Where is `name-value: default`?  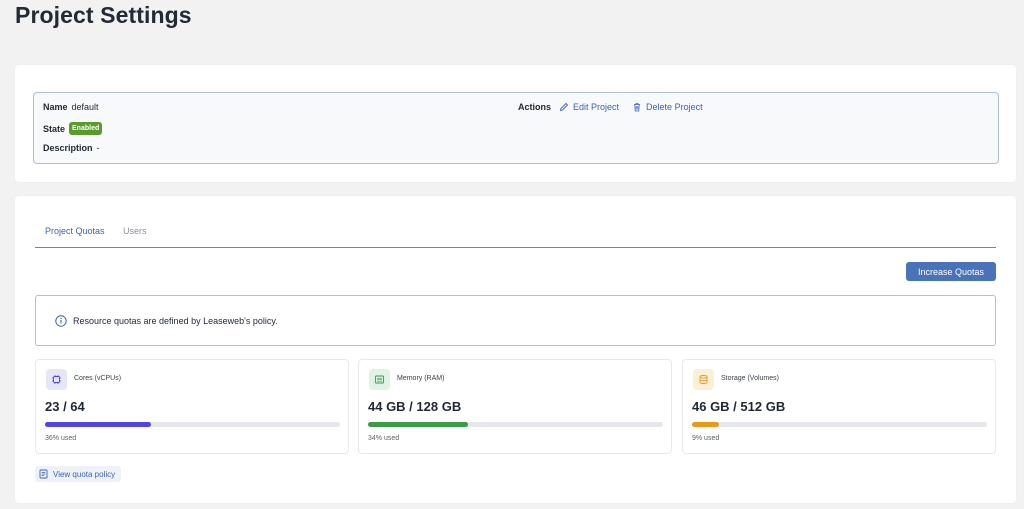 name-value: default is located at coordinates (85, 107).